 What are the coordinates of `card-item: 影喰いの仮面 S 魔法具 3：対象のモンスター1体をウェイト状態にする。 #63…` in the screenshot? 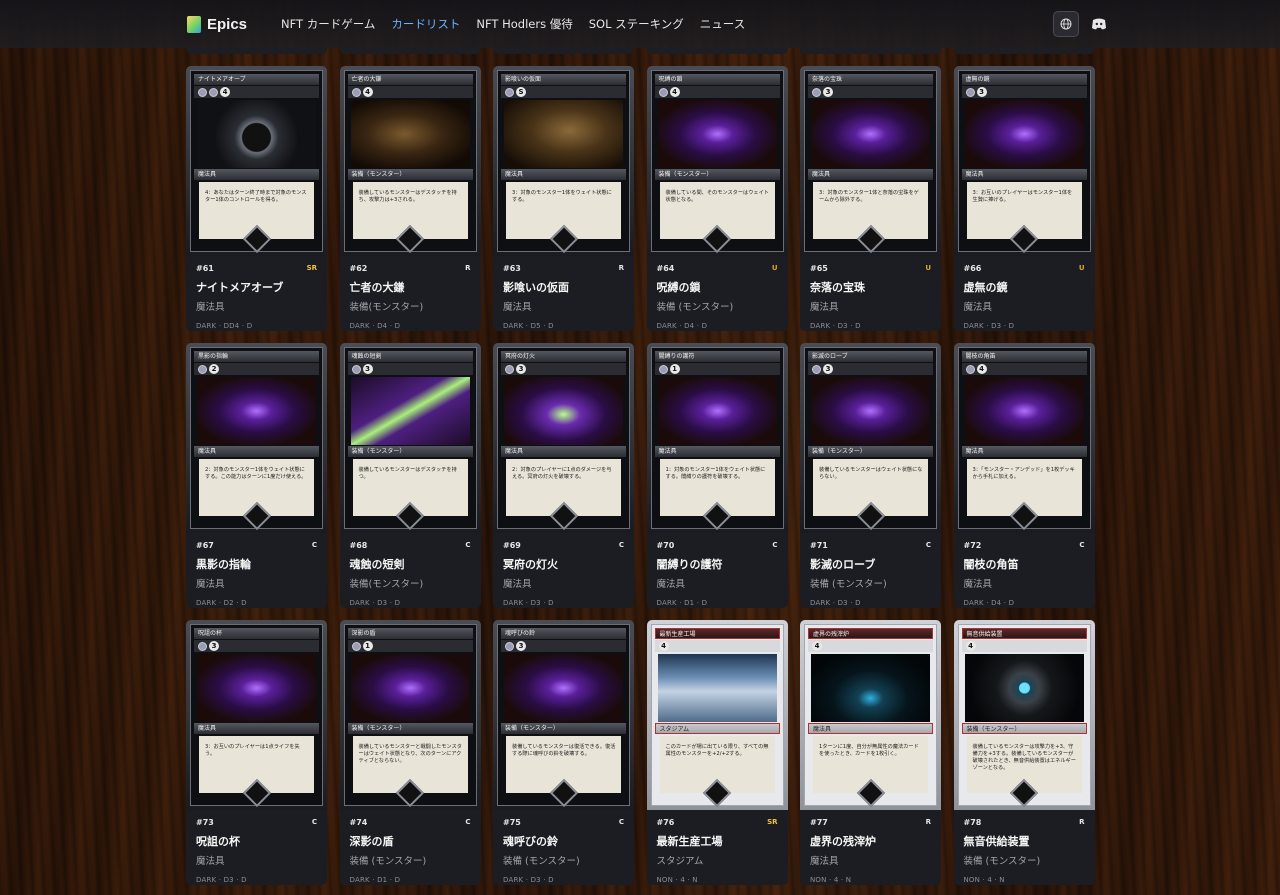 It's located at (563, 198).